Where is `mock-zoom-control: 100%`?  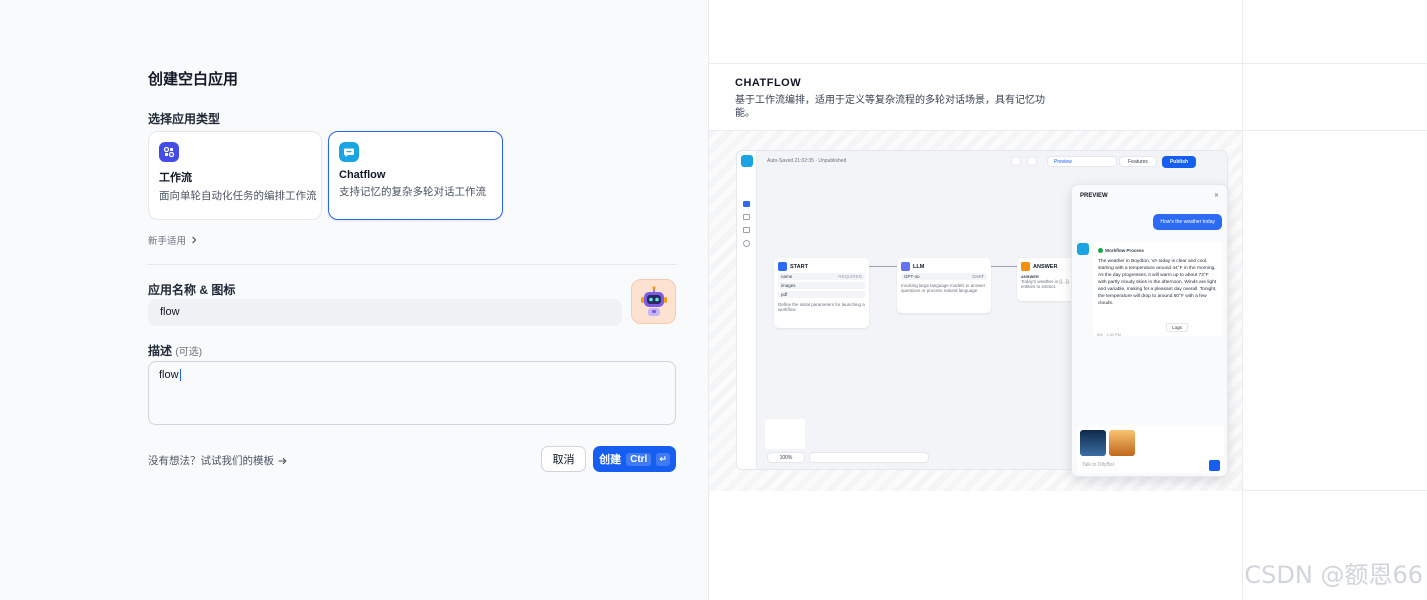
mock-zoom-control: 100% is located at coordinates (786, 457).